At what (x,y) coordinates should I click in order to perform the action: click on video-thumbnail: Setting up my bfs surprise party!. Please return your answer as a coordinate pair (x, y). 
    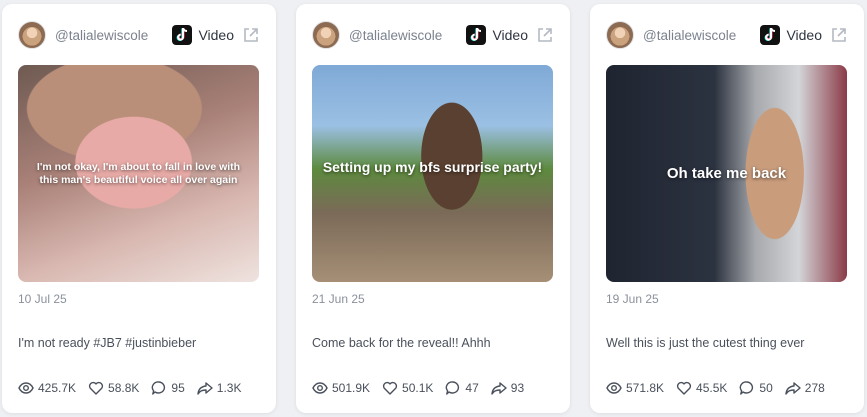
    Looking at the image, I should click on (432, 173).